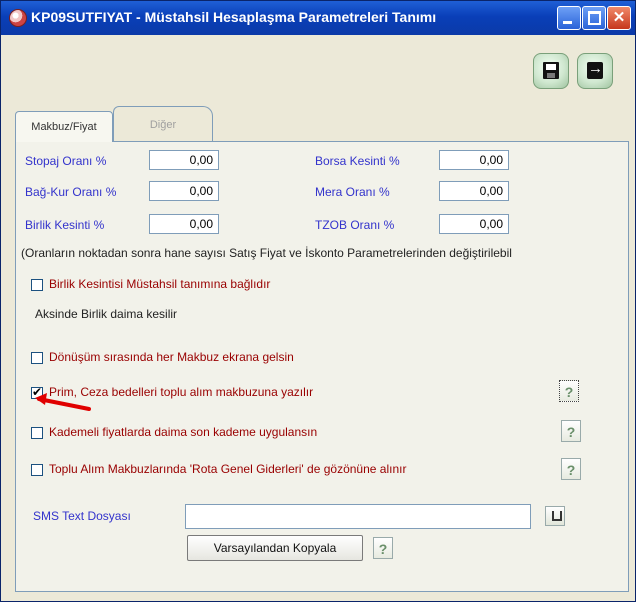 The image size is (636, 602). Describe the element at coordinates (163, 124) in the screenshot. I see `tab-diger: Diğer` at that location.